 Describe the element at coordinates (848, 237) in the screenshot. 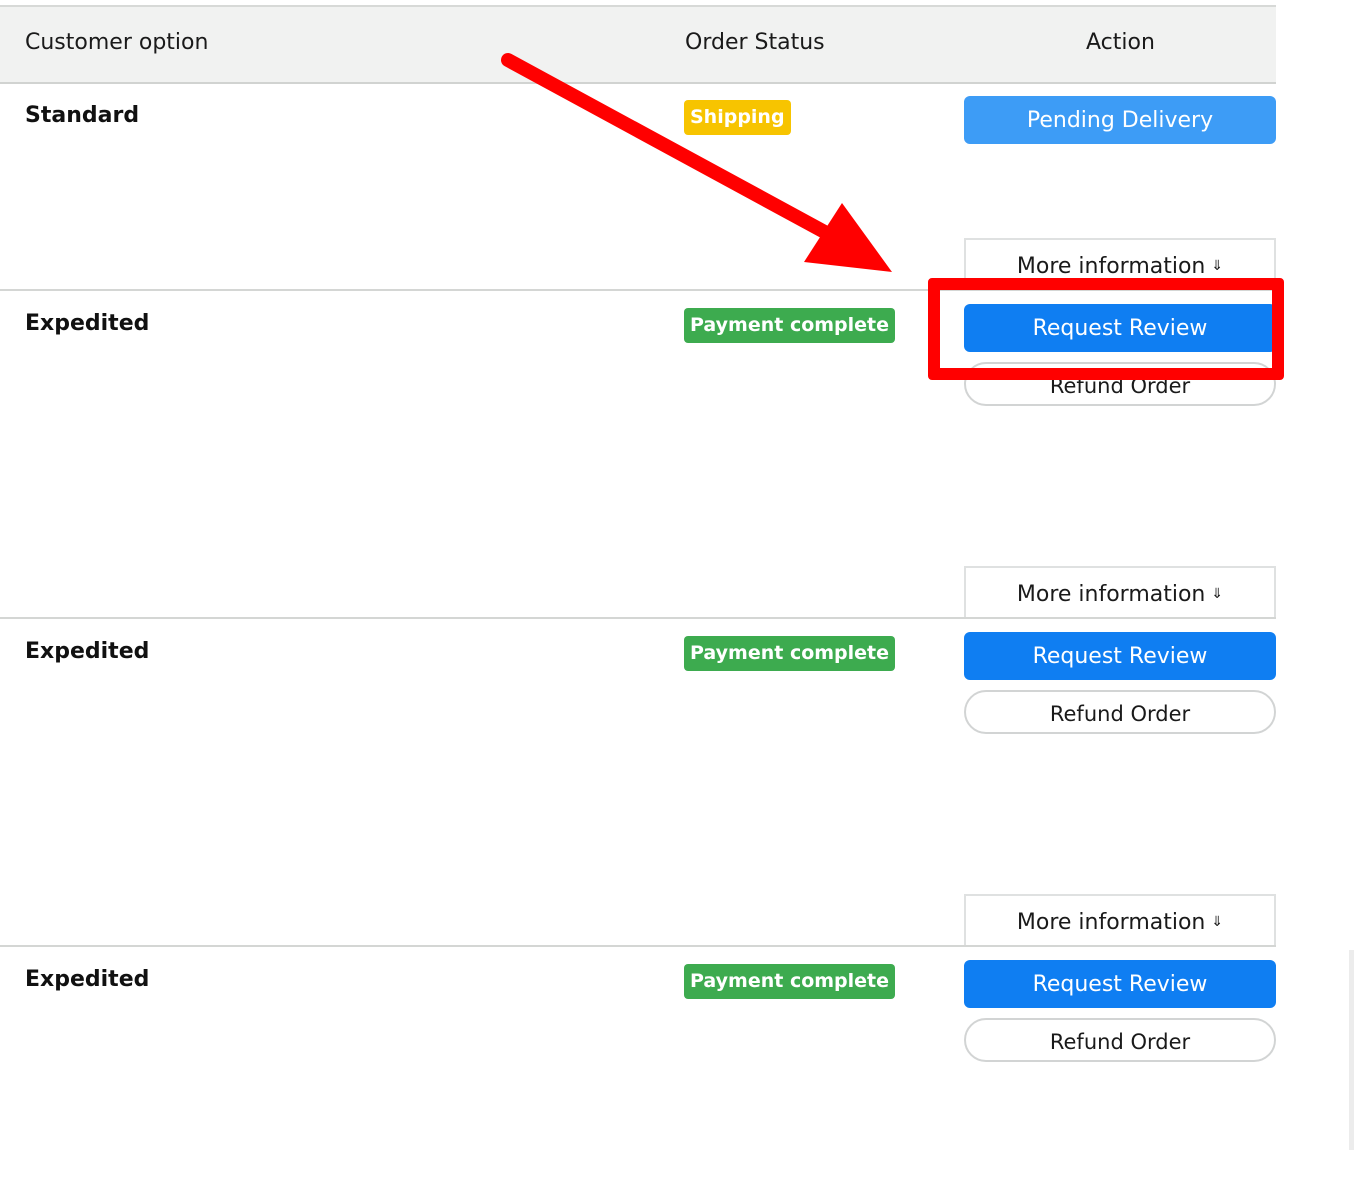

I see `annotation-arrow-head` at that location.